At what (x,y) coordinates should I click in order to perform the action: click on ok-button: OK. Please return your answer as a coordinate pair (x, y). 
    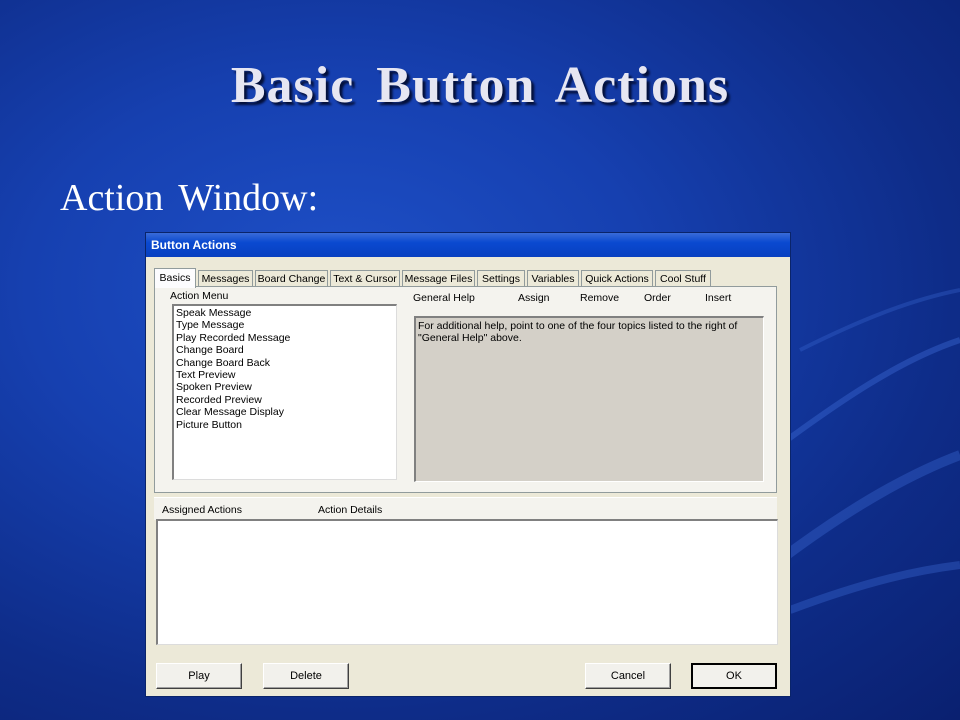
    Looking at the image, I should click on (734, 676).